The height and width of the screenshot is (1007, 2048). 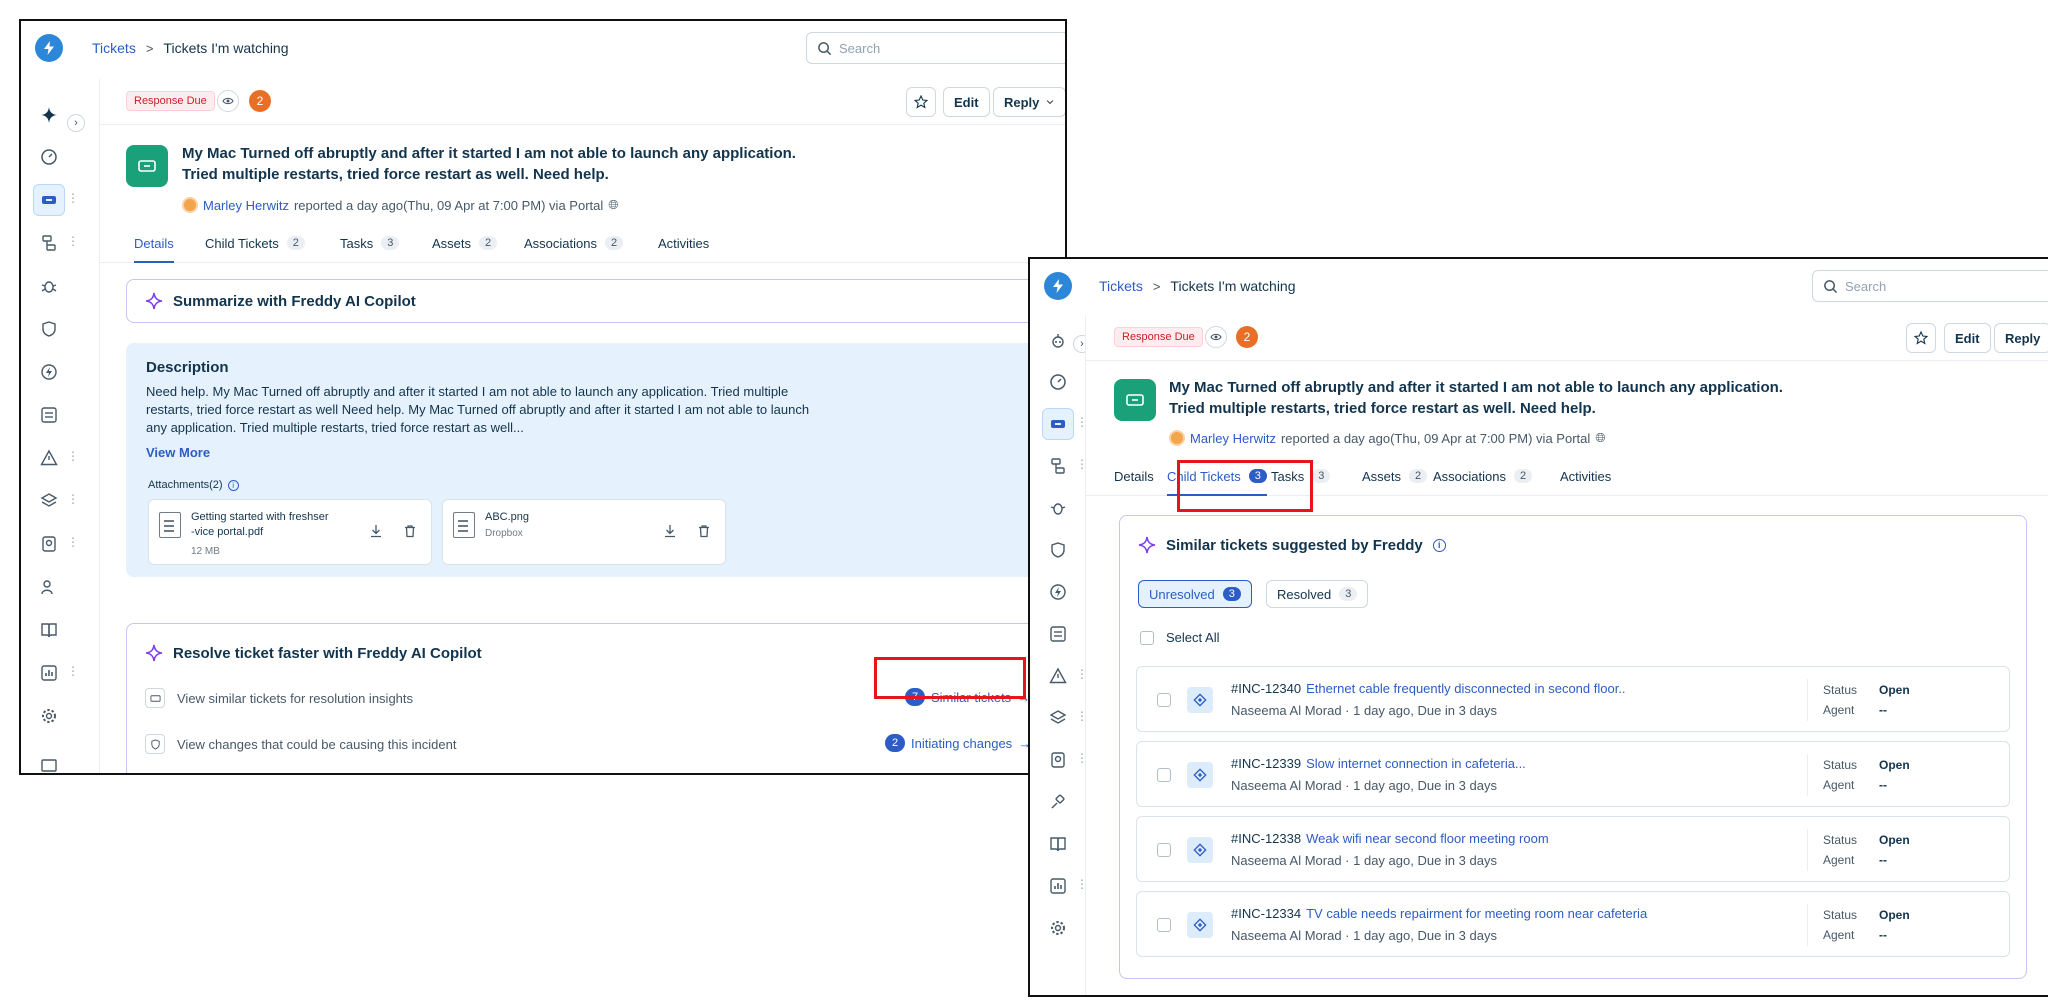 What do you see at coordinates (1058, 341) in the screenshot?
I see `freddy-bot-icon` at bounding box center [1058, 341].